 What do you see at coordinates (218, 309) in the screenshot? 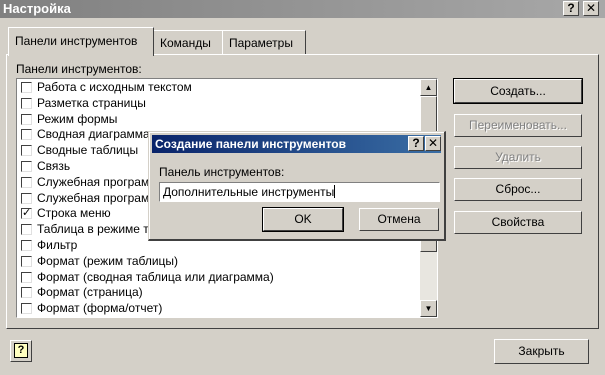
I see `list-item: Формат (форма/отчет)` at bounding box center [218, 309].